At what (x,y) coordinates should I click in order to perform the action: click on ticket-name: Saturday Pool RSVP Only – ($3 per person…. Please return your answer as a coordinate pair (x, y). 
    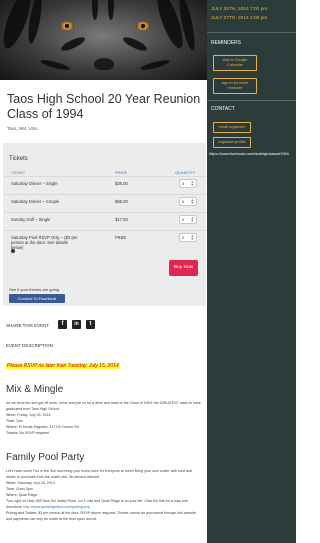
    Looking at the image, I should click on (44, 242).